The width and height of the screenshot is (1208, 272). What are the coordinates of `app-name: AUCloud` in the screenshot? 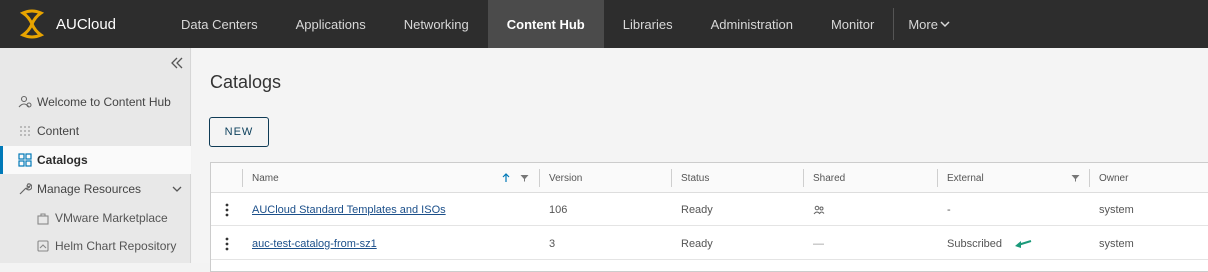 It's located at (86, 24).